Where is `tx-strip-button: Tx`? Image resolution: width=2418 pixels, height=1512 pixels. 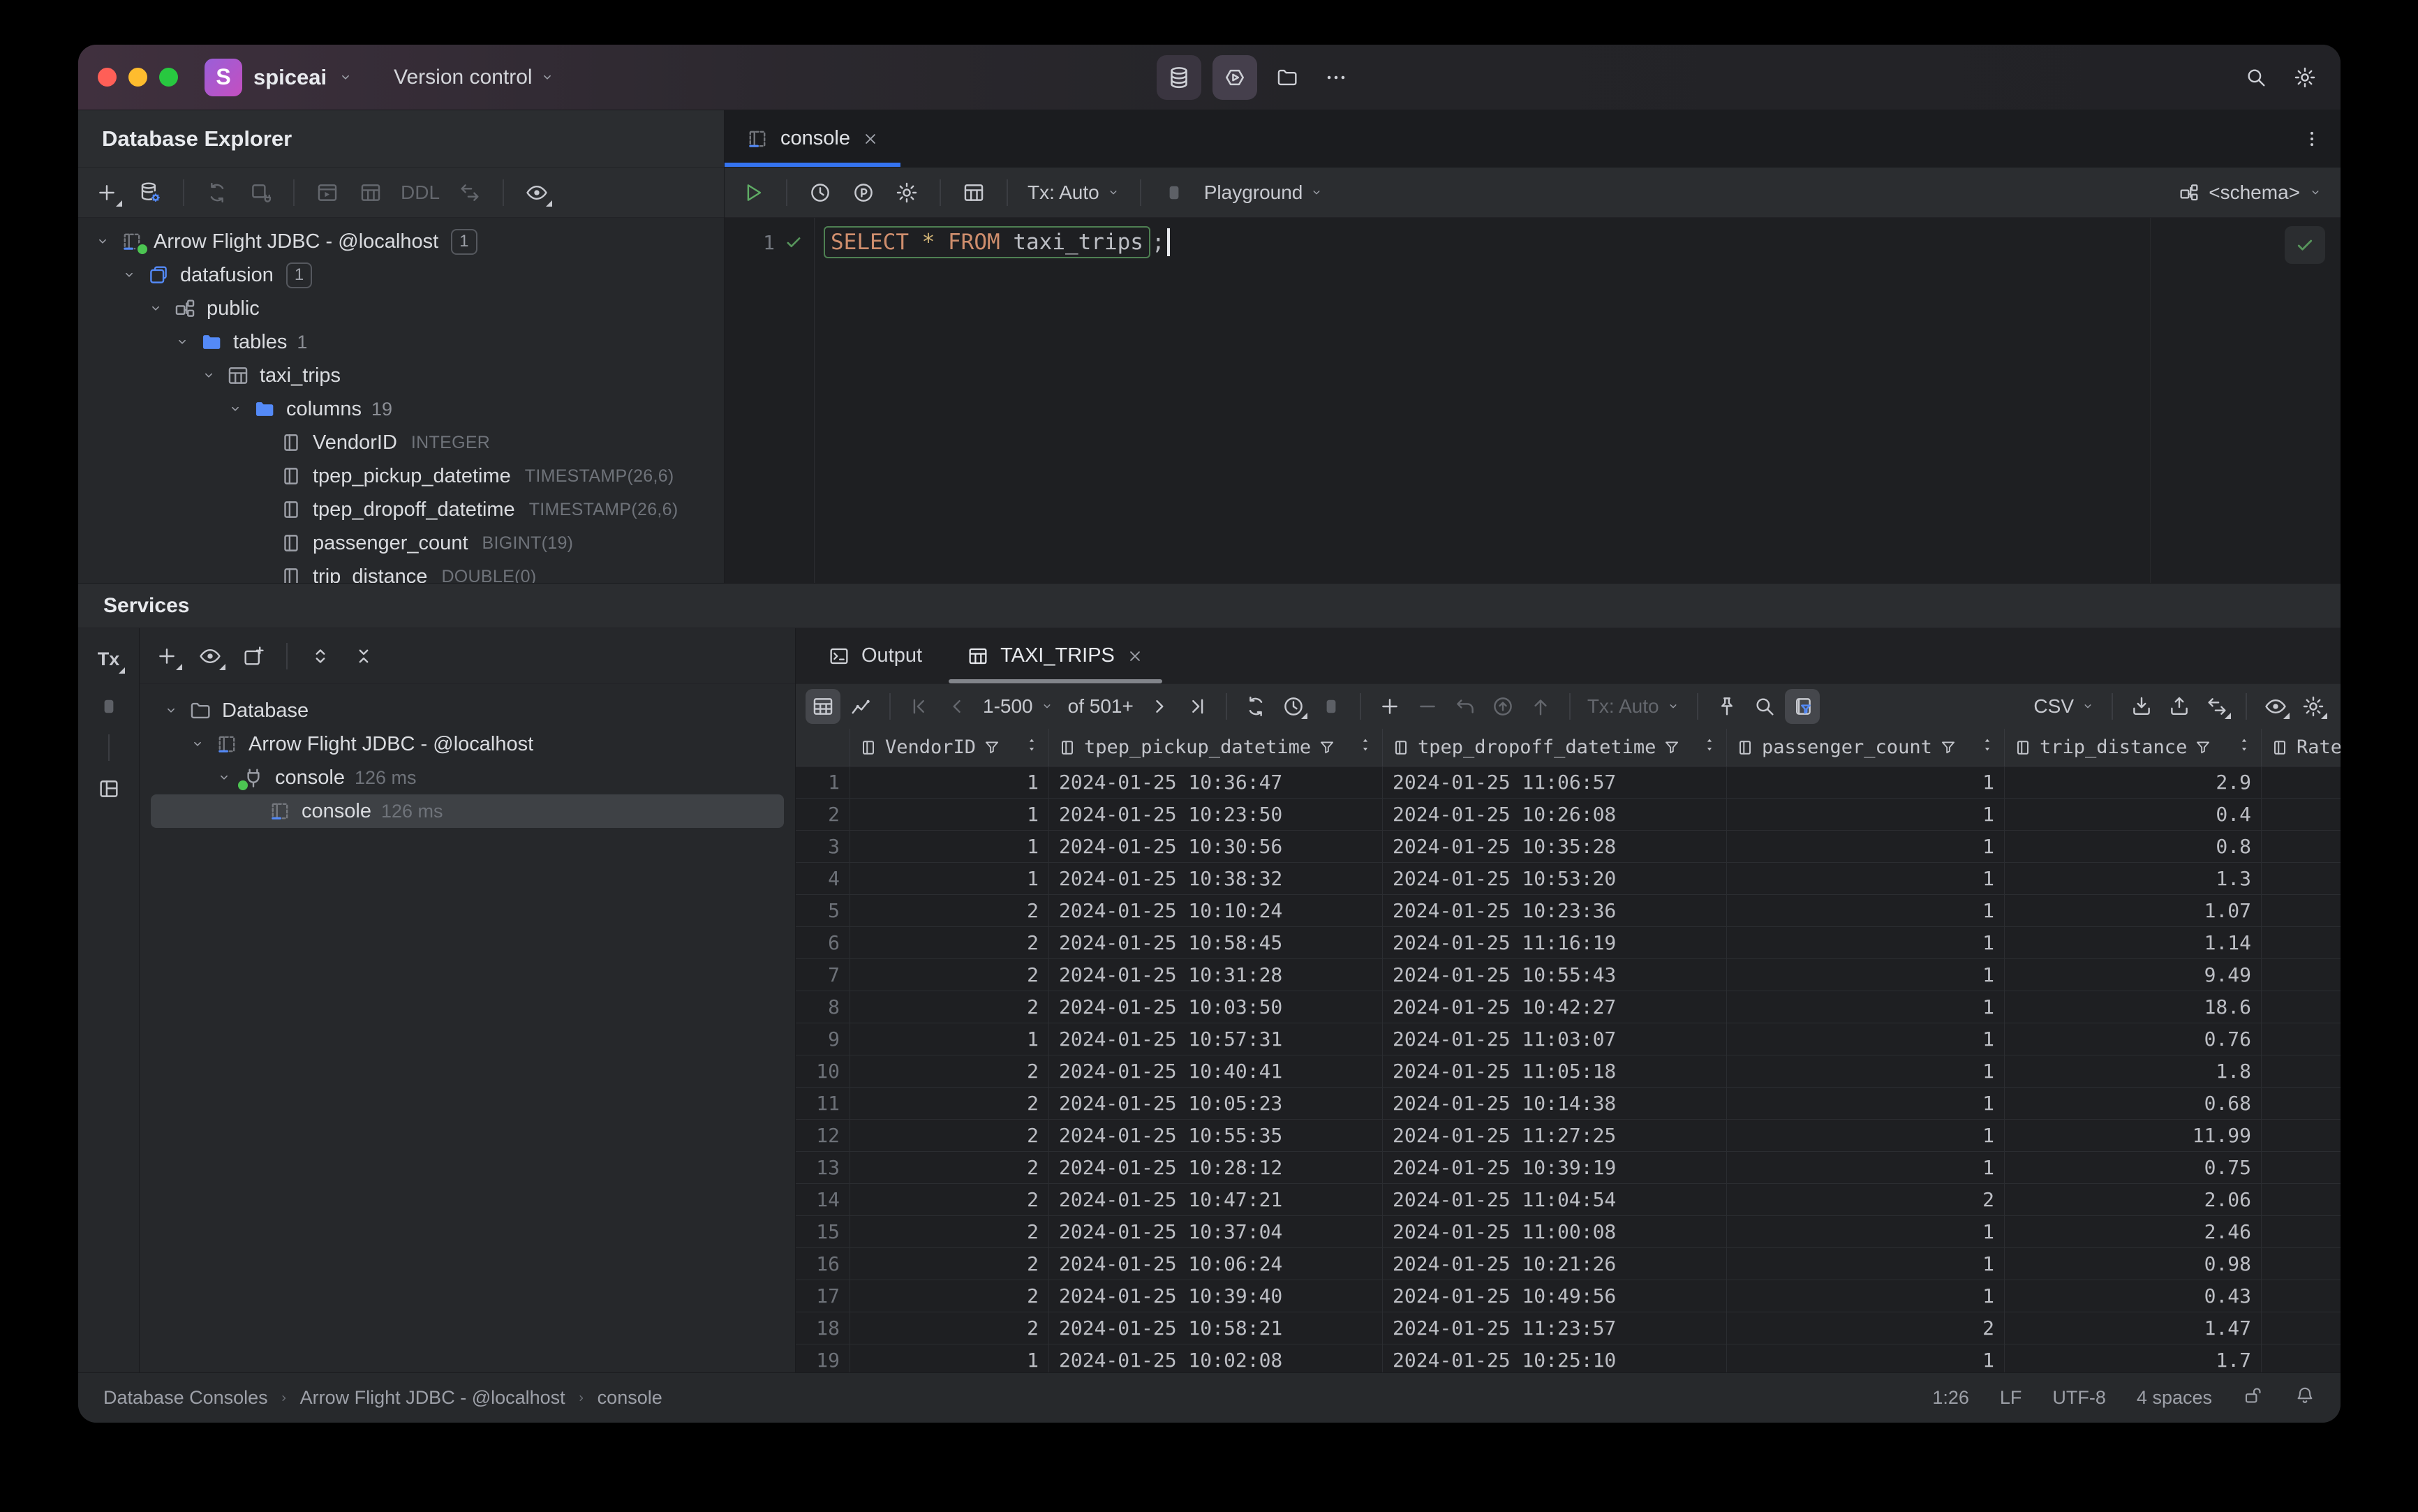 tx-strip-button: Tx is located at coordinates (108, 659).